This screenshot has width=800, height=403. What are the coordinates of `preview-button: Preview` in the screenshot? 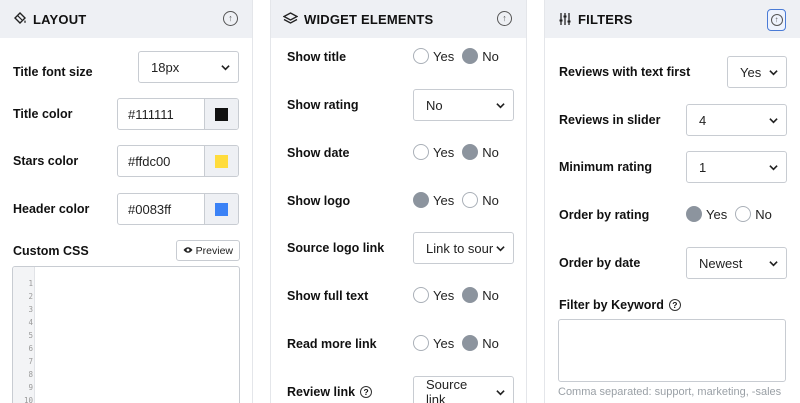 It's located at (207, 250).